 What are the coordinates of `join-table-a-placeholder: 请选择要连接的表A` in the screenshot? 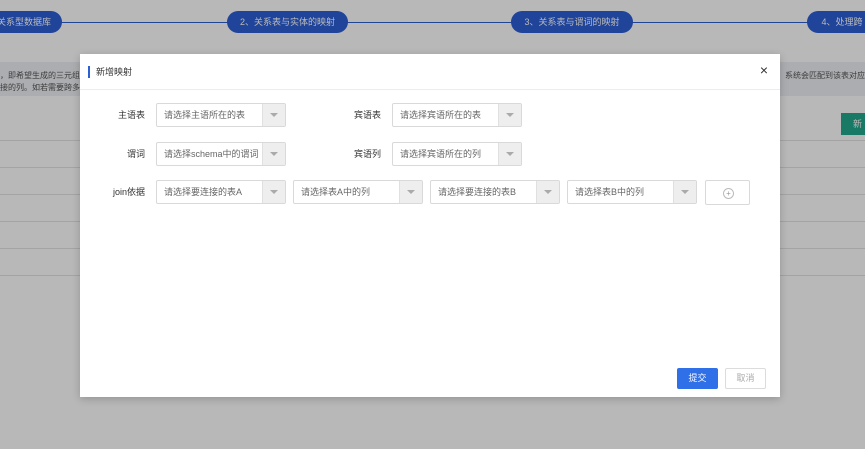 It's located at (203, 192).